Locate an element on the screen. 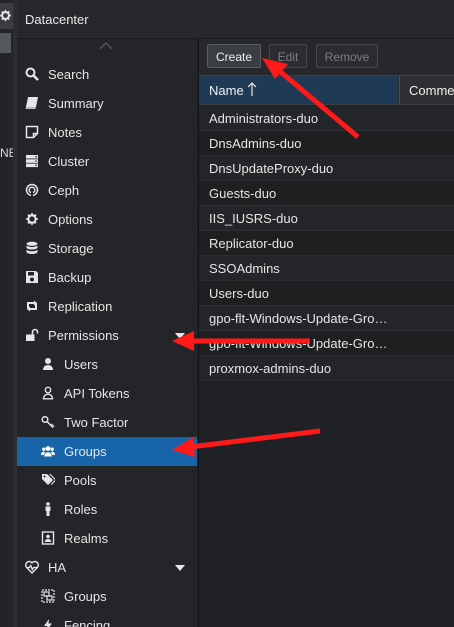  bolt-icon is located at coordinates (48, 623).